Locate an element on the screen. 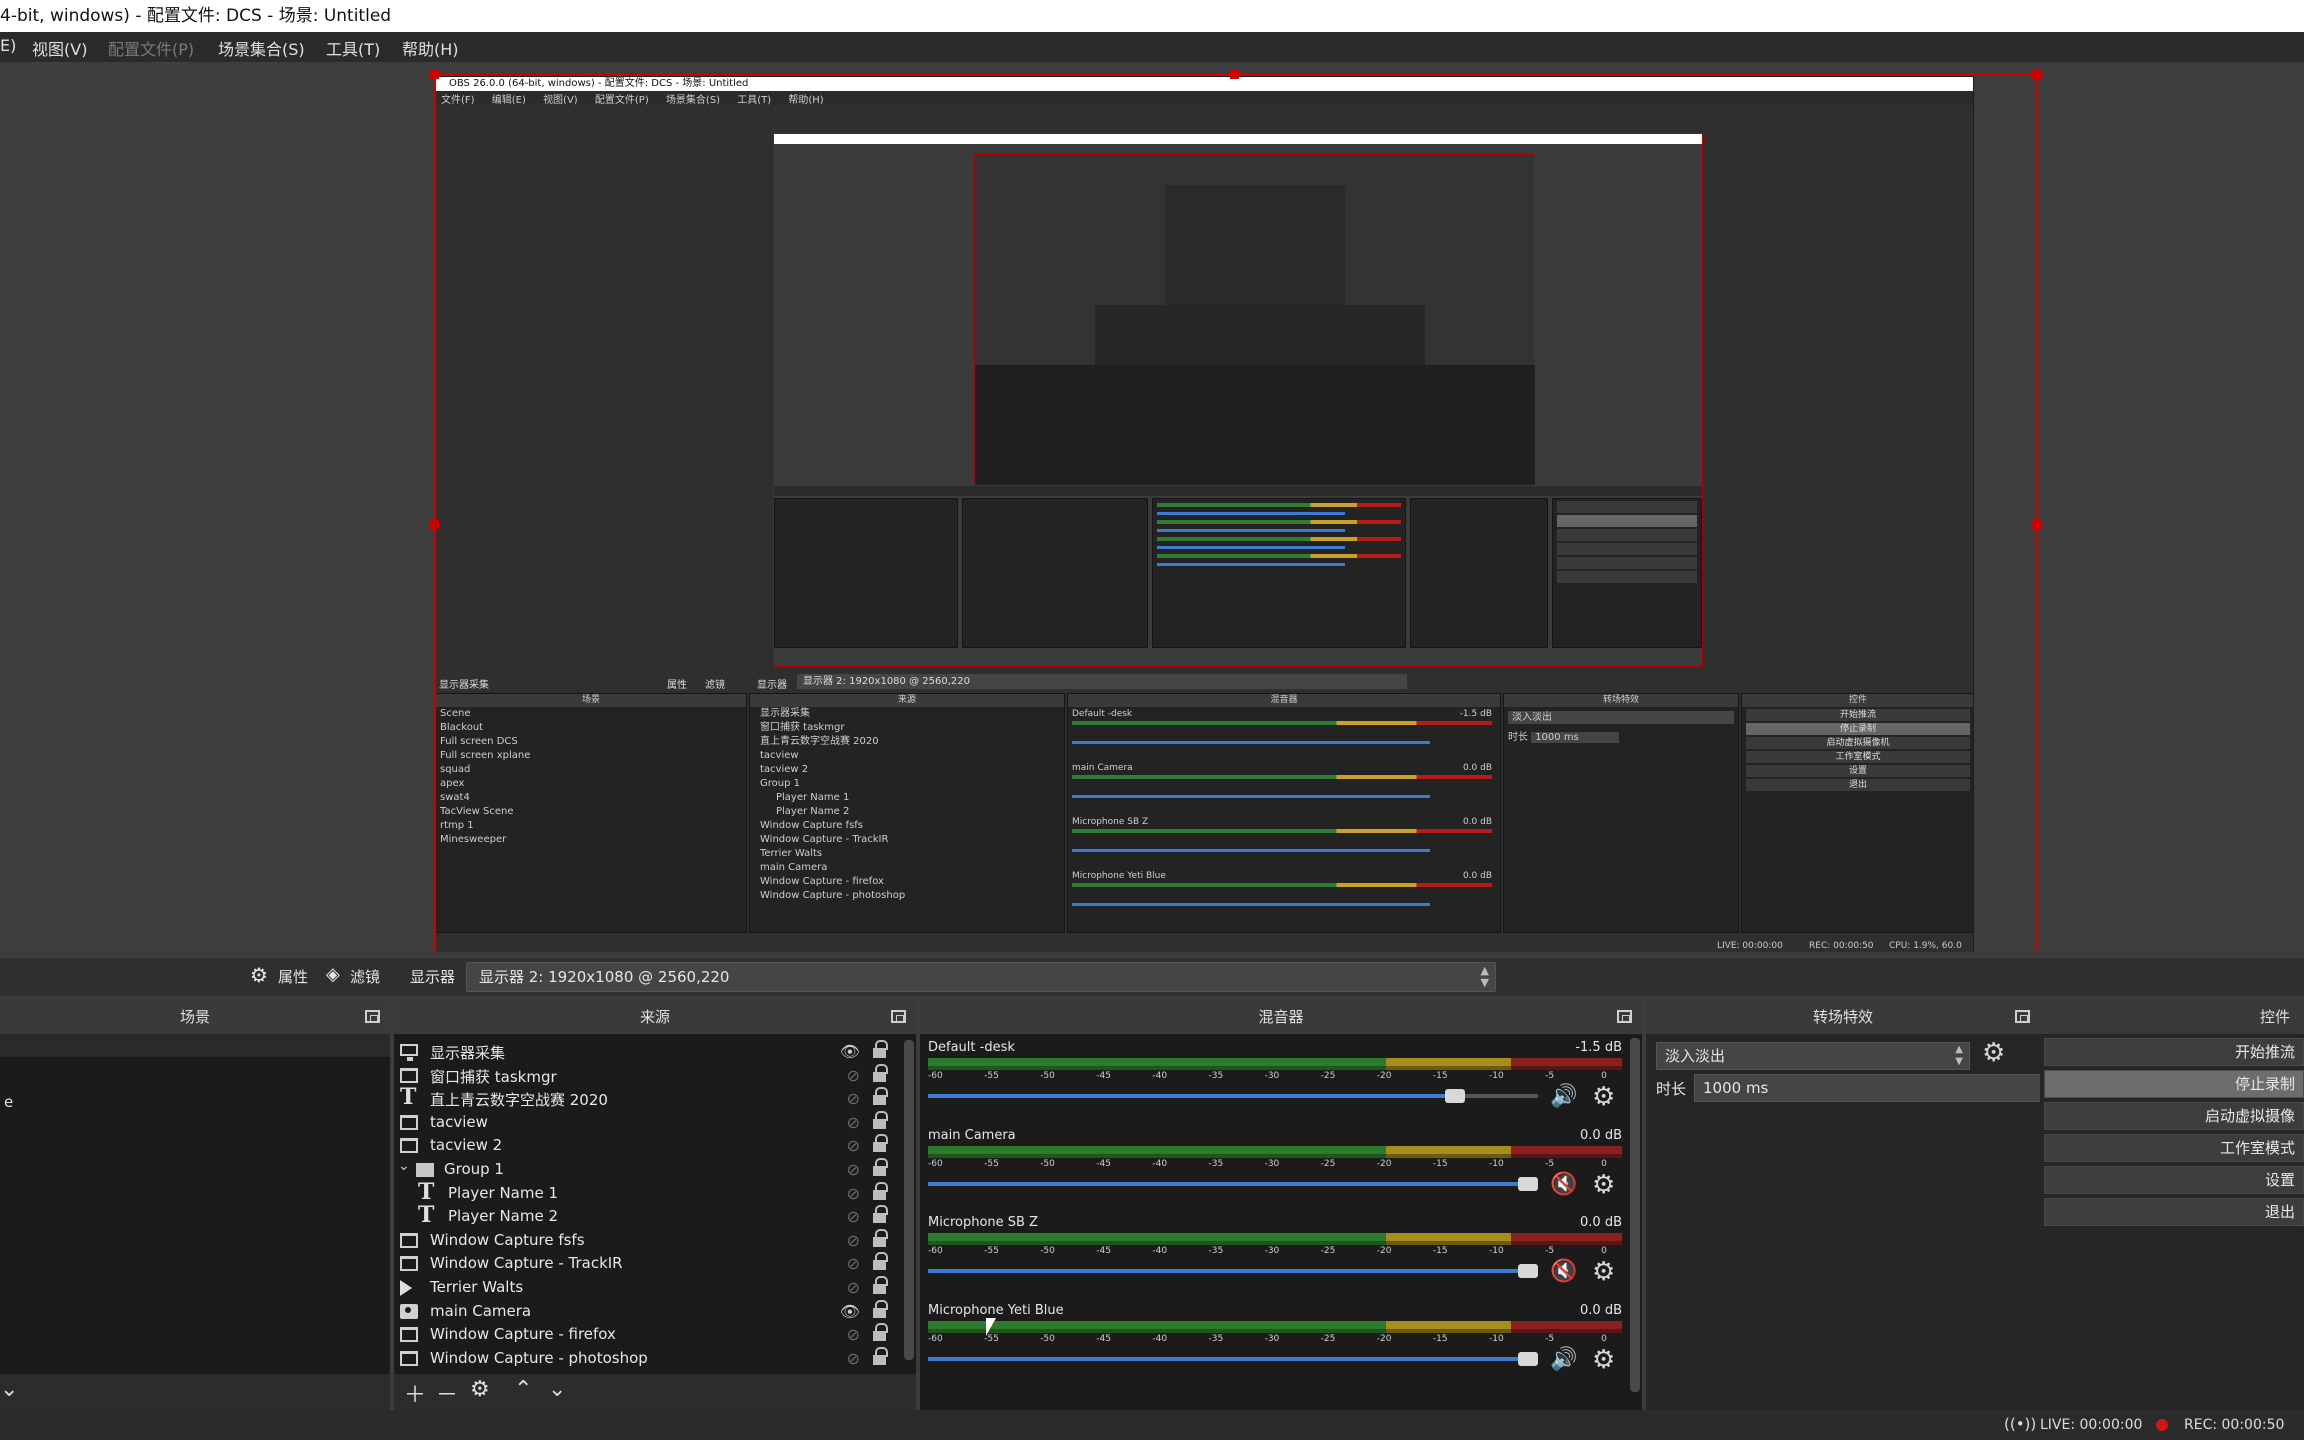 Image resolution: width=2304 pixels, height=1440 pixels. control-button: 停止录制 is located at coordinates (2174, 1084).